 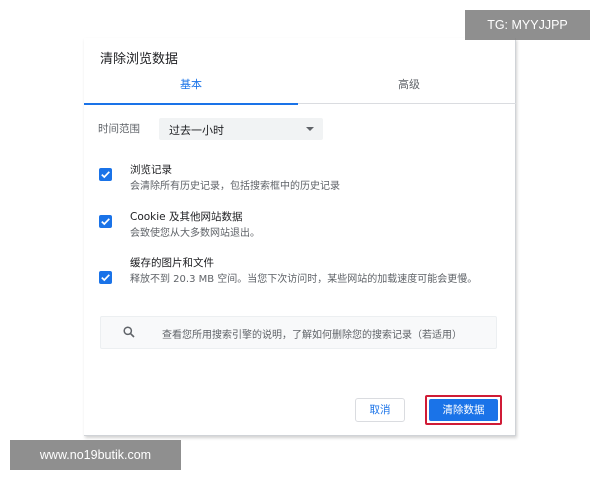 What do you see at coordinates (300, 89) in the screenshot?
I see `tab-bar: 基本 高级` at bounding box center [300, 89].